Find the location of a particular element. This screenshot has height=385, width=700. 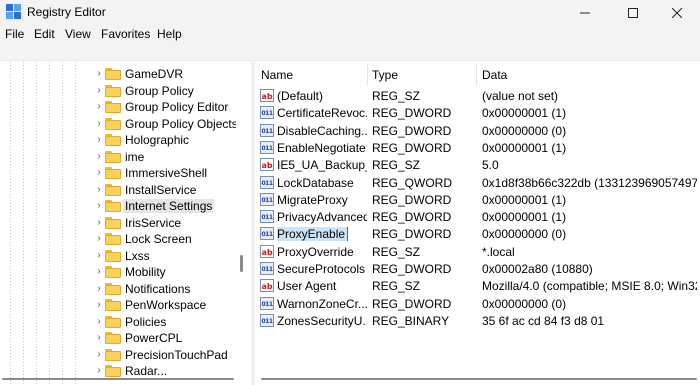

tree-item: › PowerCPL is located at coordinates (118, 338).